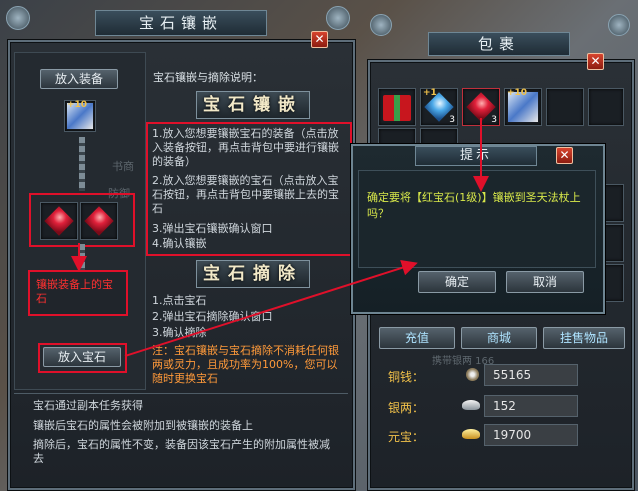  What do you see at coordinates (82, 357) in the screenshot?
I see `put-gem-button: 放入宝石` at bounding box center [82, 357].